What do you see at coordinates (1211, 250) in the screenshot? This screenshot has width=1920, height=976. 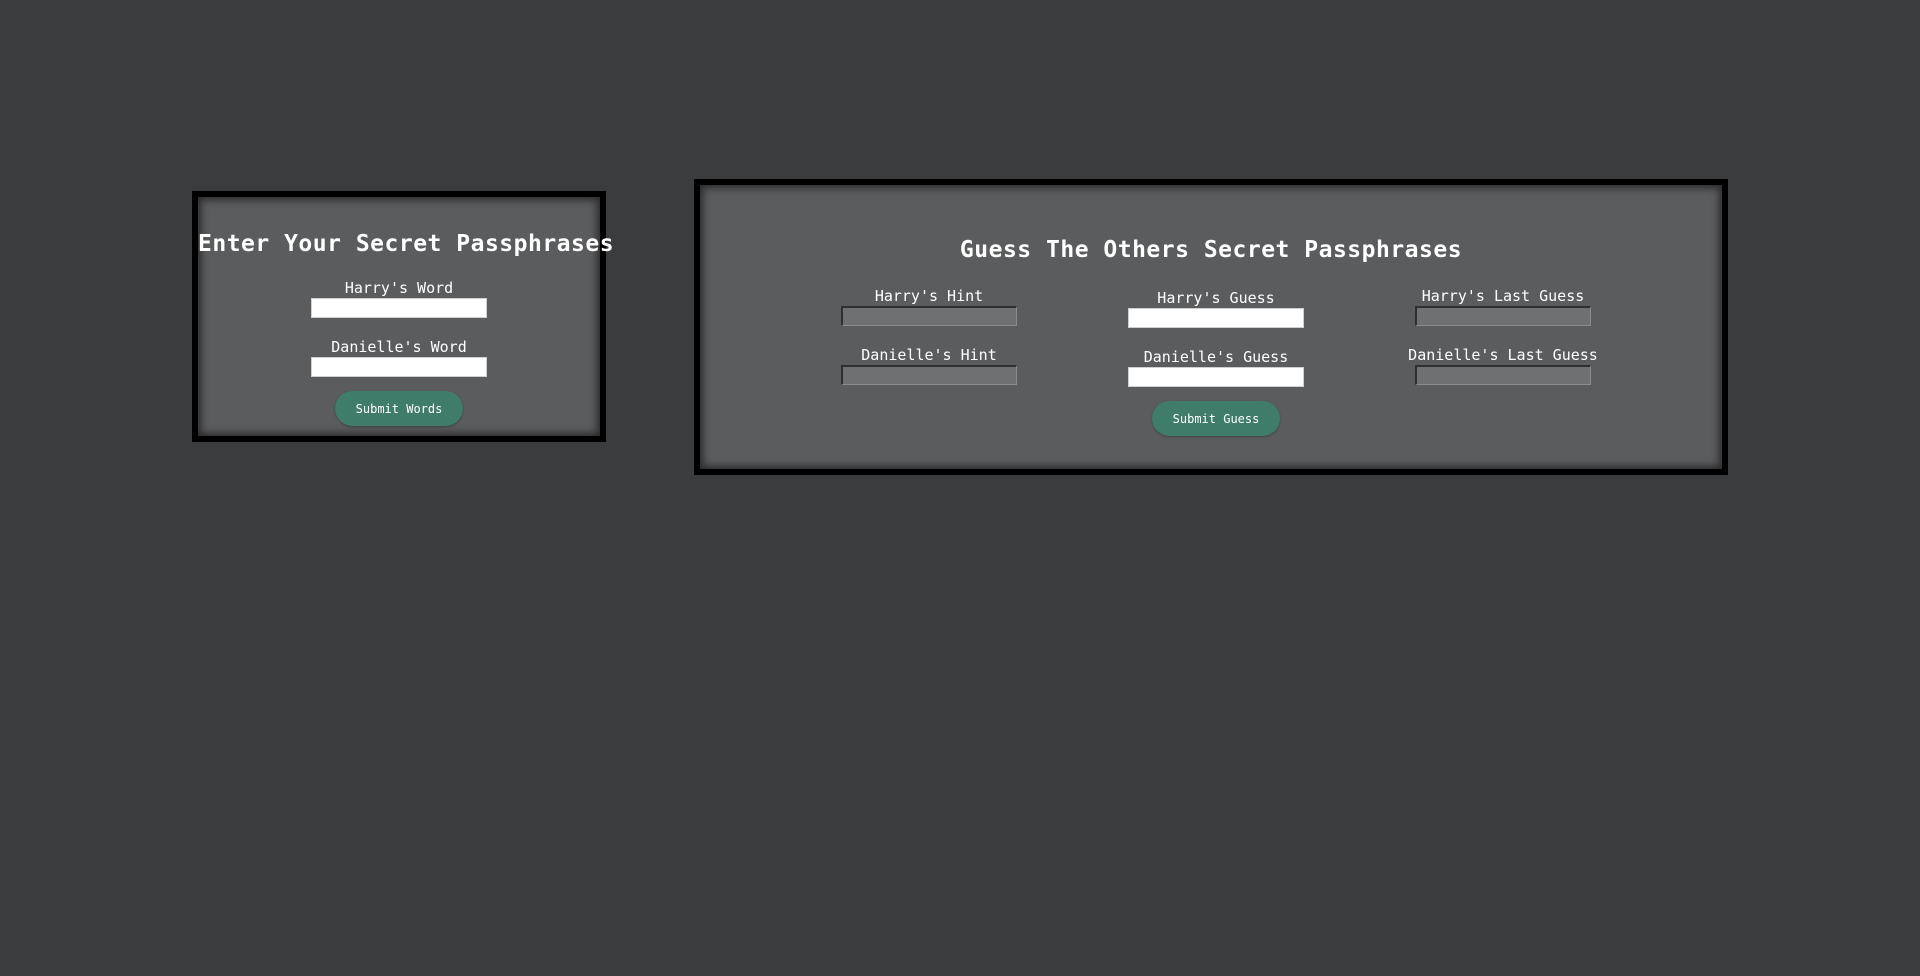 I see `guess-panel-title: Guess The Others Secret Passphrases` at bounding box center [1211, 250].